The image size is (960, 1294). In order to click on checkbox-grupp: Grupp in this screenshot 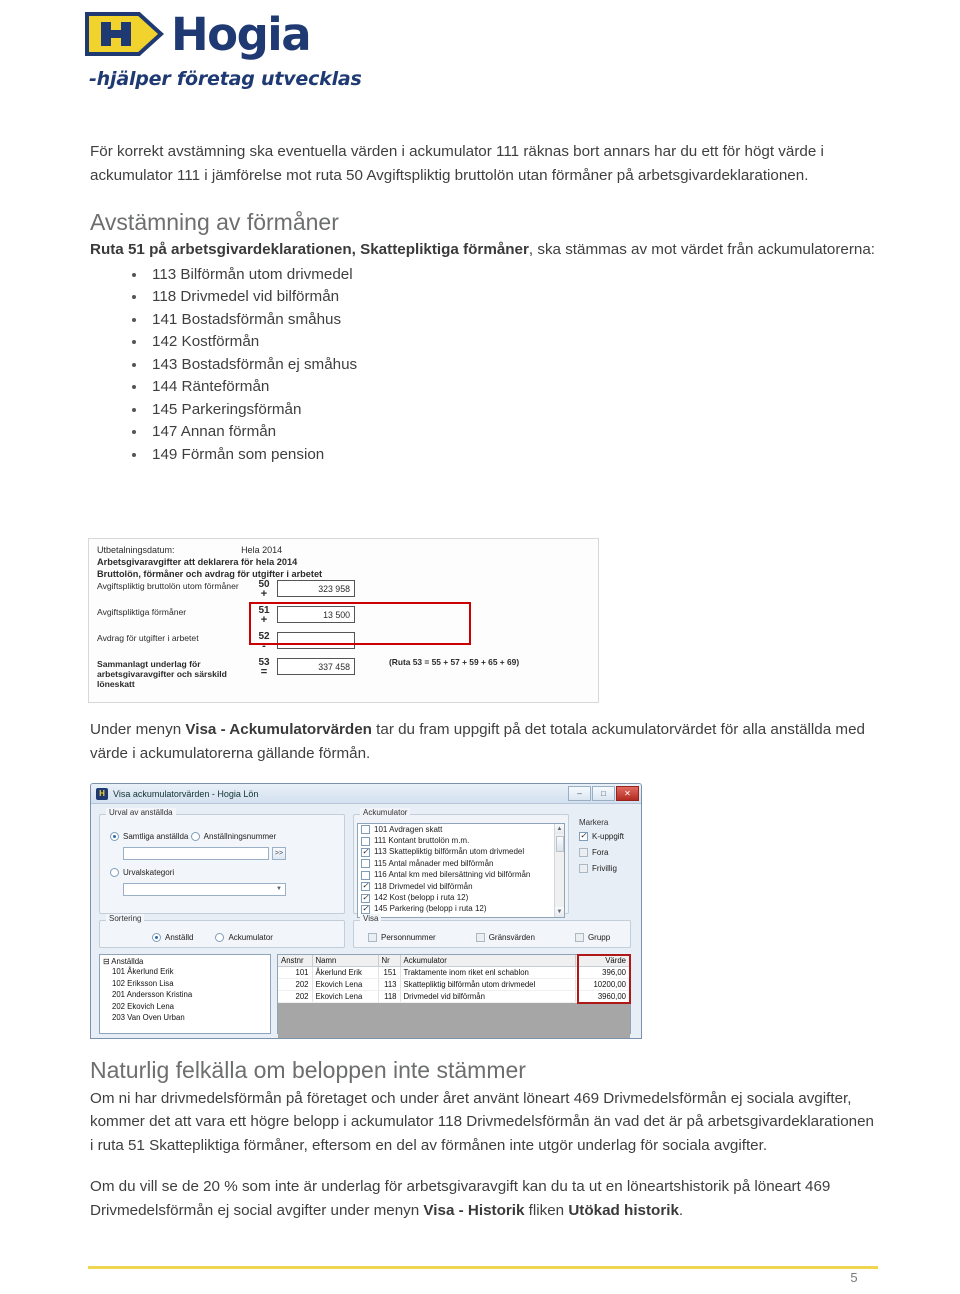, I will do `click(592, 937)`.